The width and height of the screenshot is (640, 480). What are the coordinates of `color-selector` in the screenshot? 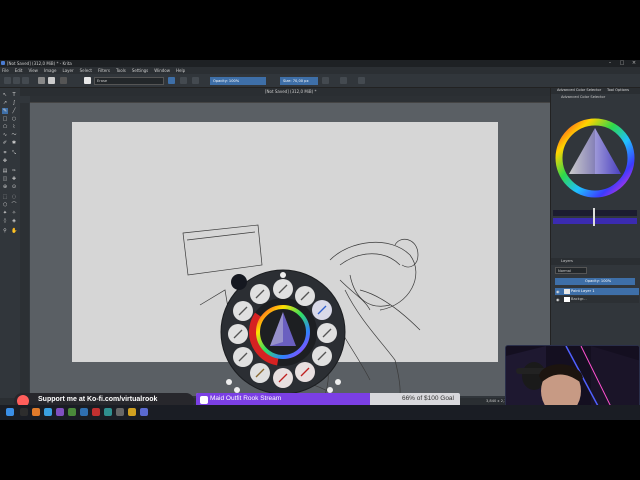 It's located at (595, 180).